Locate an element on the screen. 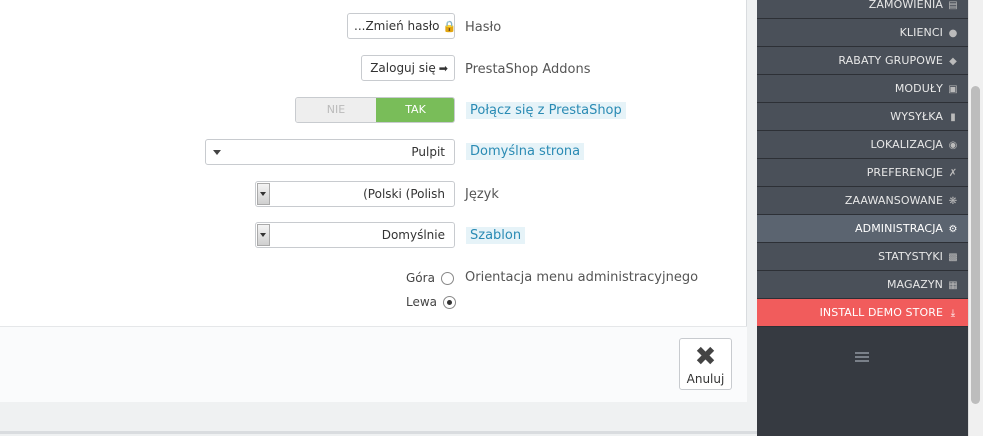 Image resolution: width=983 pixels, height=436 pixels. radio-left-label: Lewa is located at coordinates (422, 302).